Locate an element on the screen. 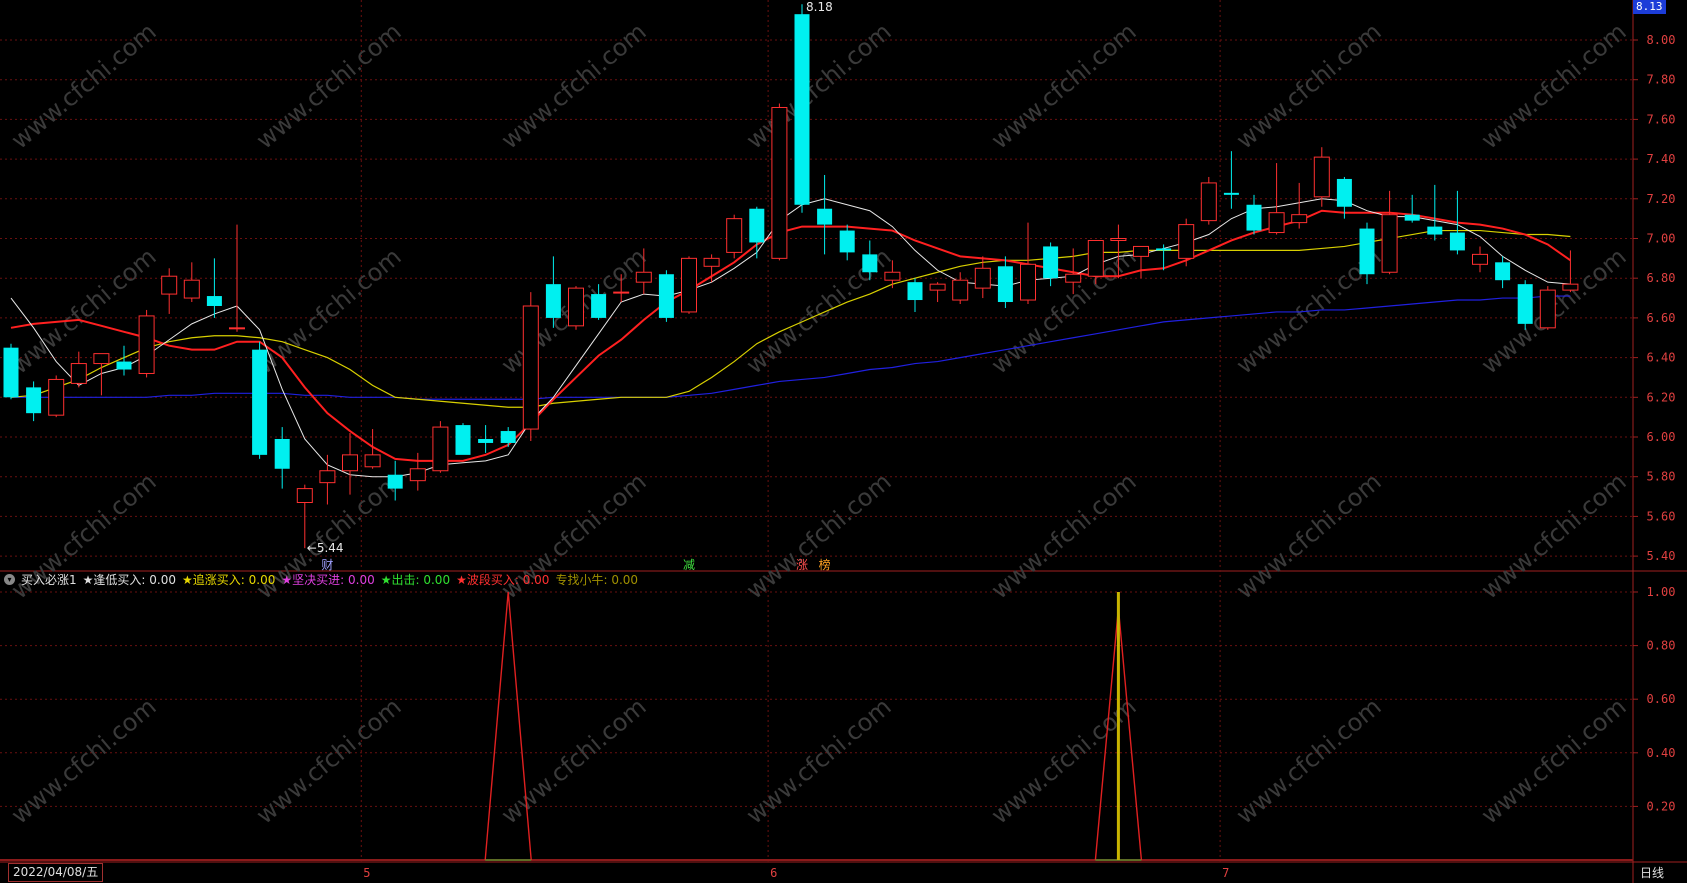 The image size is (1687, 883). indicator-item: ★出击: 0.00 is located at coordinates (415, 579).